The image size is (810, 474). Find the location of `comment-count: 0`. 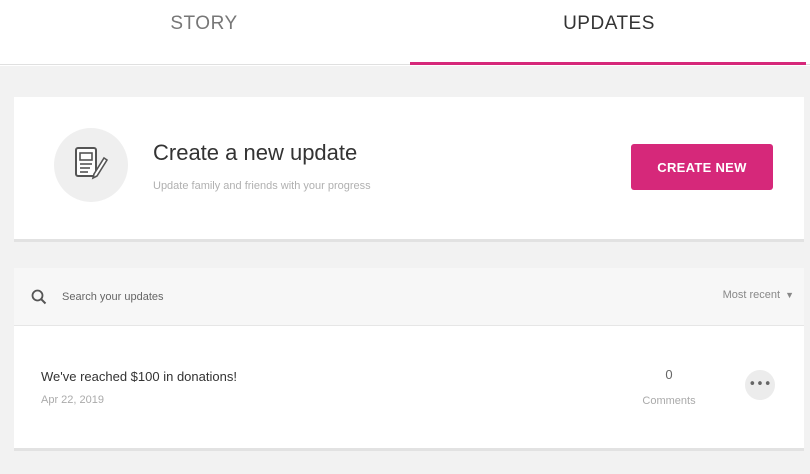

comment-count: 0 is located at coordinates (669, 374).